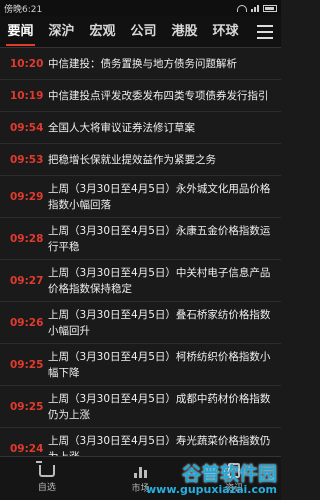 The height and width of the screenshot is (500, 320). What do you see at coordinates (242, 8) in the screenshot?
I see `wifi-icon` at bounding box center [242, 8].